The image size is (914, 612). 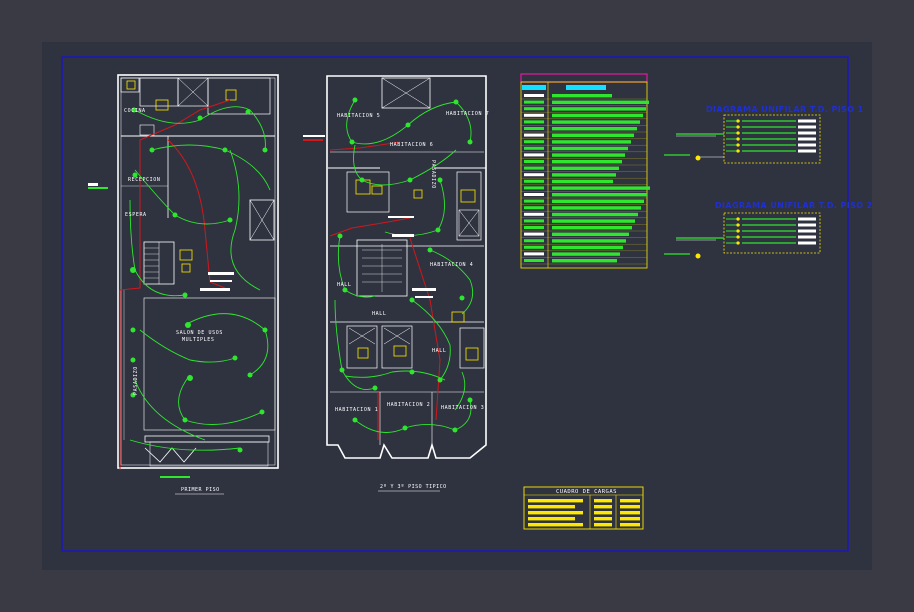 What do you see at coordinates (136, 380) in the screenshot?
I see `room-pasadizo: PASADIZO` at bounding box center [136, 380].